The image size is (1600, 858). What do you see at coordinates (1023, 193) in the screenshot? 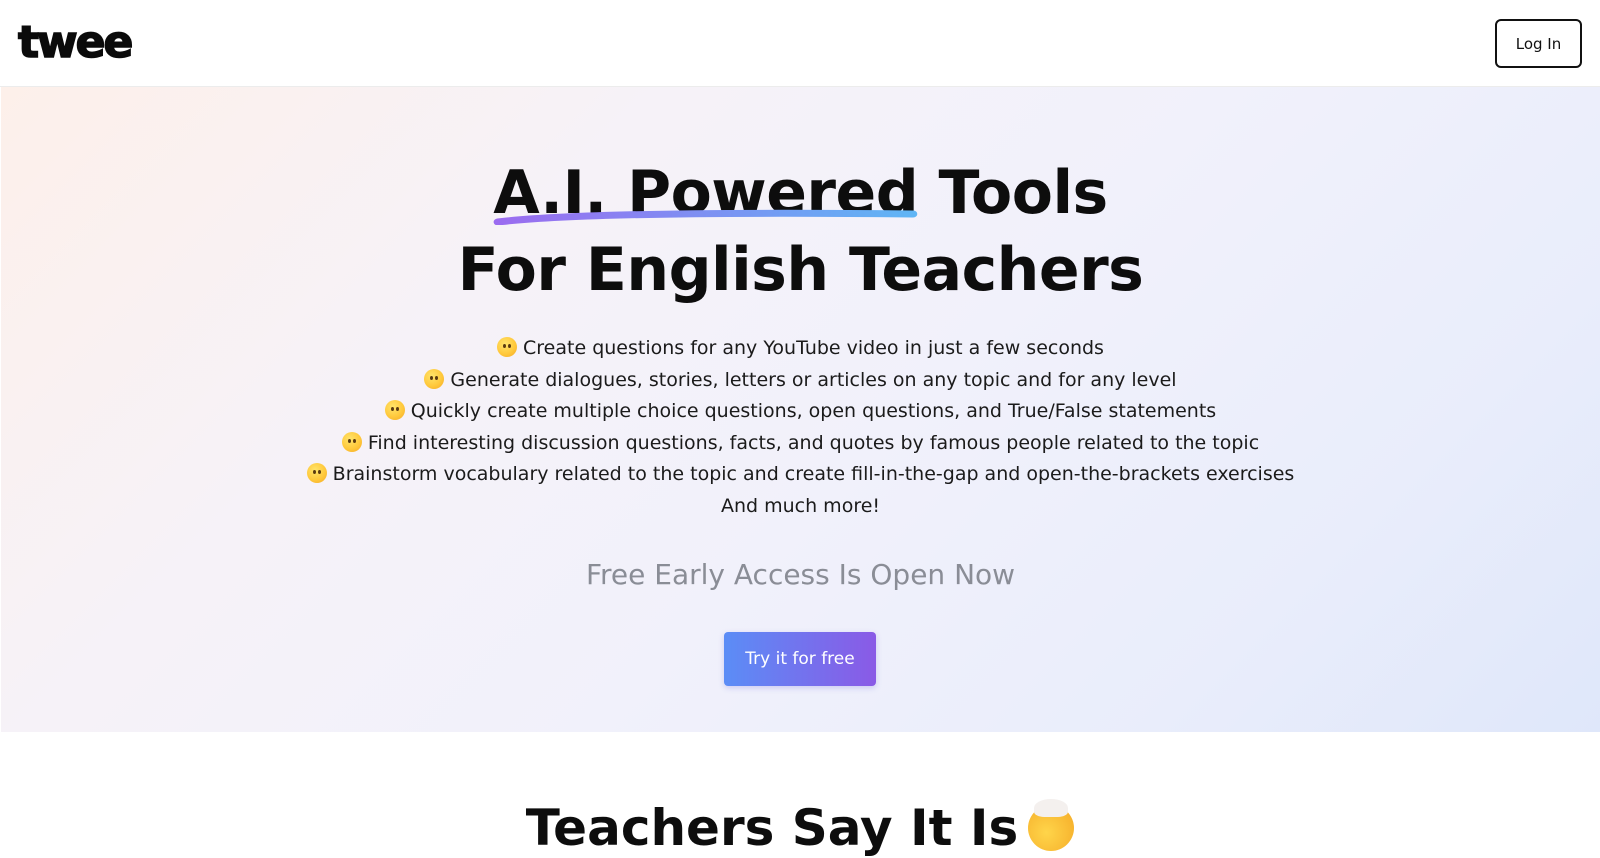
I see `title-rest-text: Tools` at bounding box center [1023, 193].